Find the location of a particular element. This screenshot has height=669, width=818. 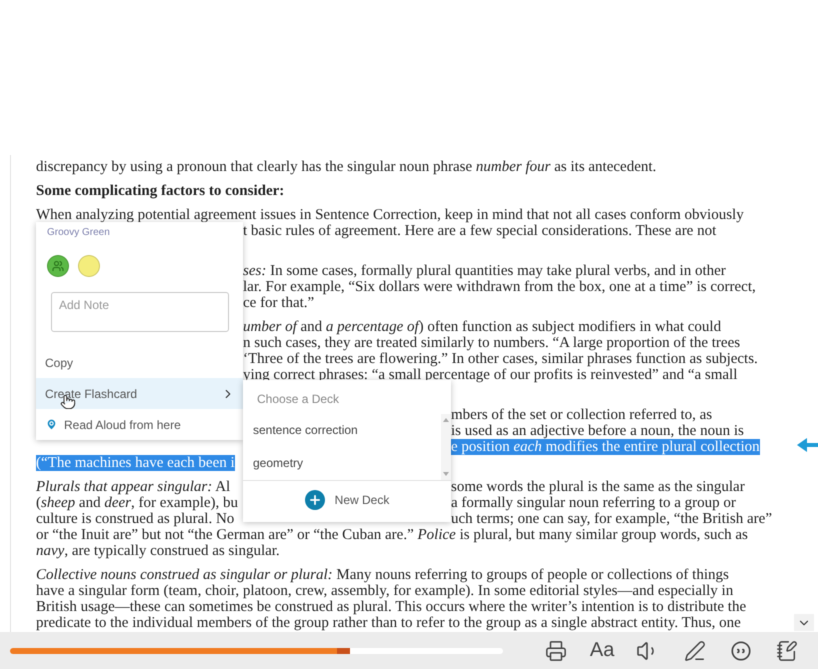

scroll-up-icon is located at coordinates (446, 420).